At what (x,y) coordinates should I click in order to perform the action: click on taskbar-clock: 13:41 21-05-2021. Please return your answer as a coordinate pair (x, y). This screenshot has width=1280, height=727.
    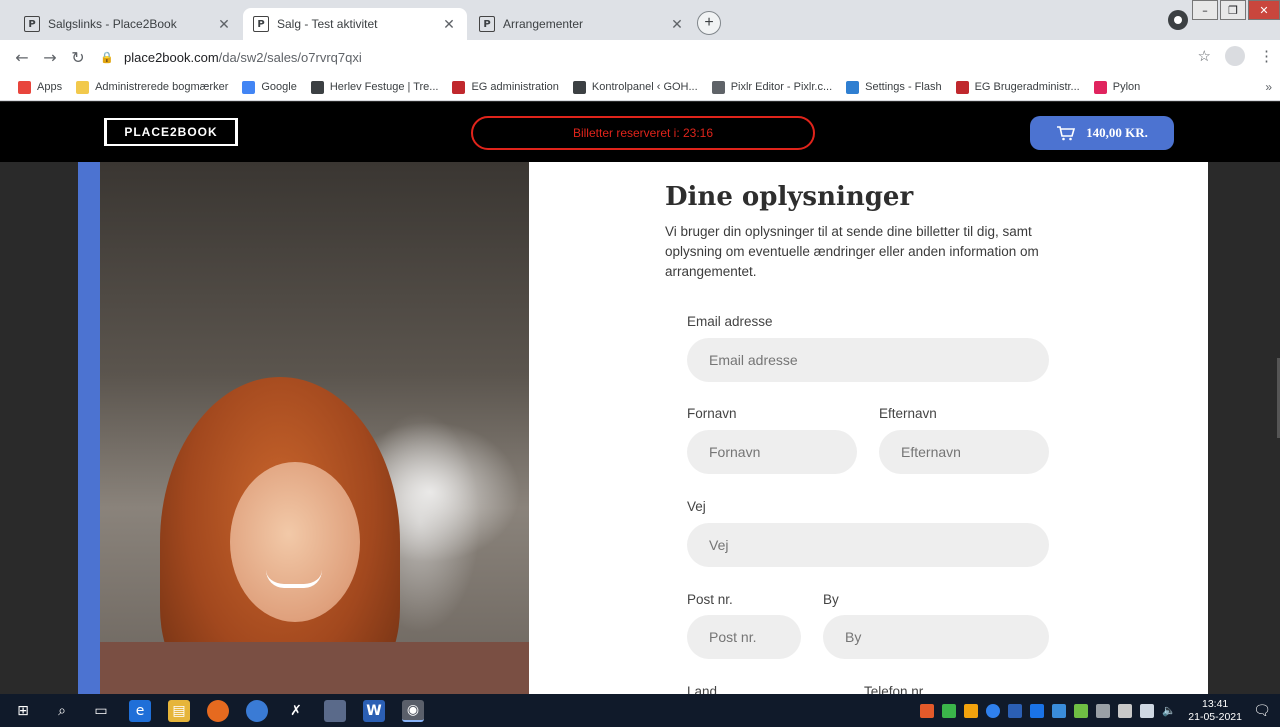
    Looking at the image, I should click on (1215, 711).